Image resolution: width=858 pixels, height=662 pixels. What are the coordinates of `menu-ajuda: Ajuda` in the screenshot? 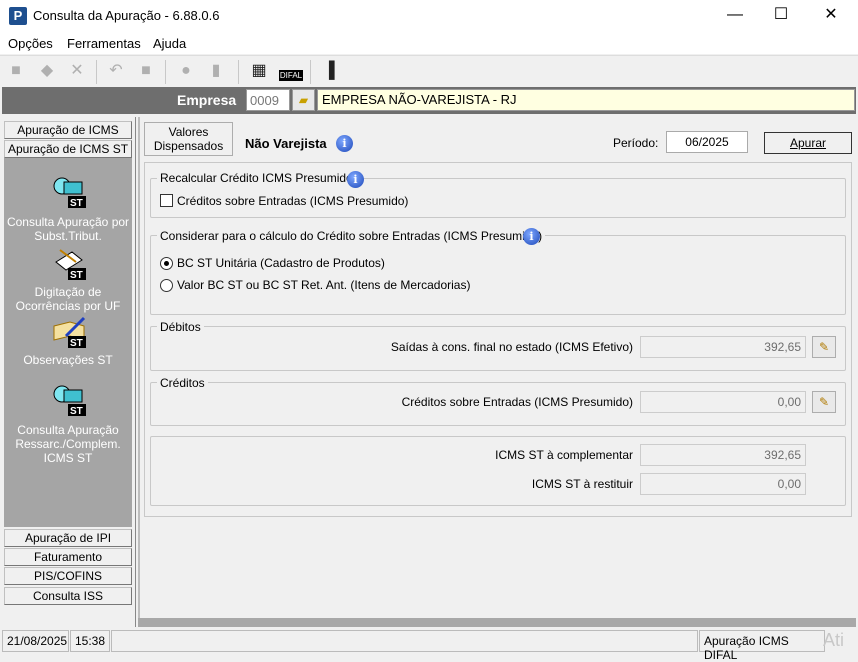 It's located at (169, 43).